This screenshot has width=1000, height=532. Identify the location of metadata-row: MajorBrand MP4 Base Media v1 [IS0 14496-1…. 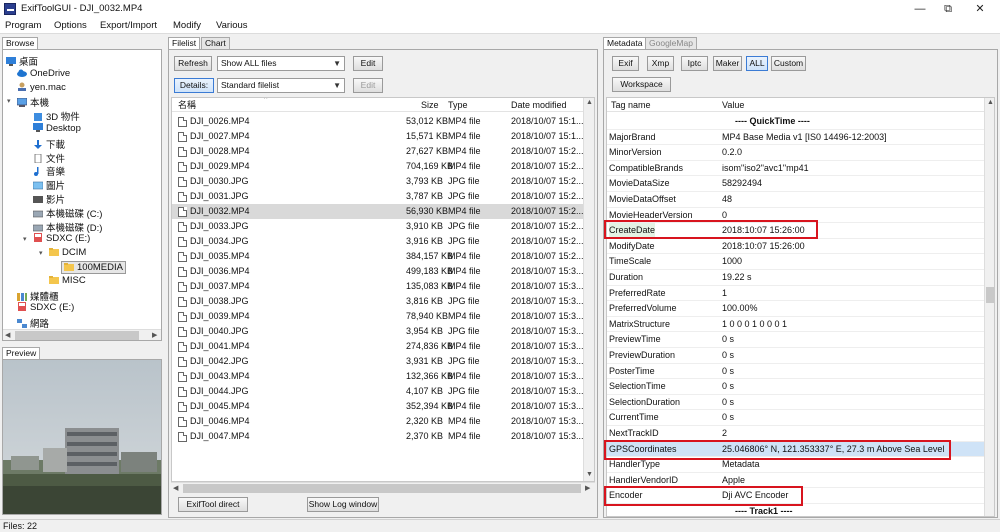
(797, 138).